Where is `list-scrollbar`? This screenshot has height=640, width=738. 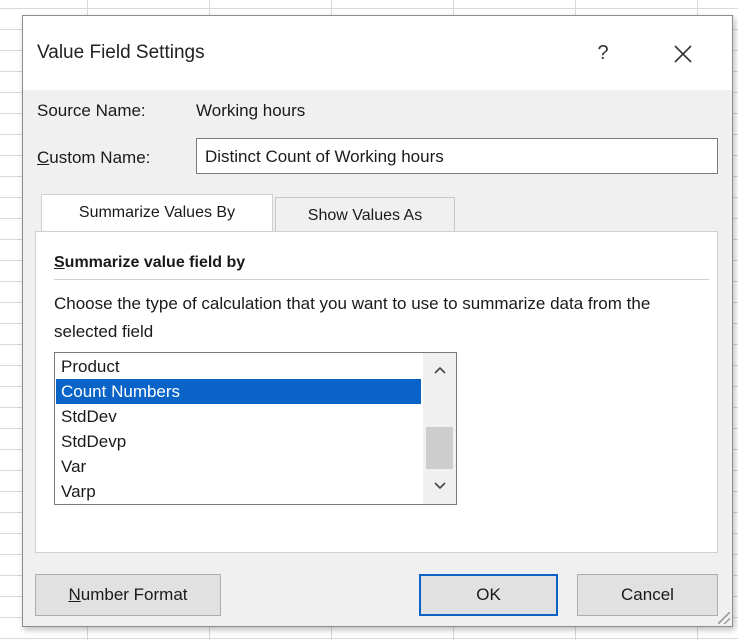
list-scrollbar is located at coordinates (439, 428).